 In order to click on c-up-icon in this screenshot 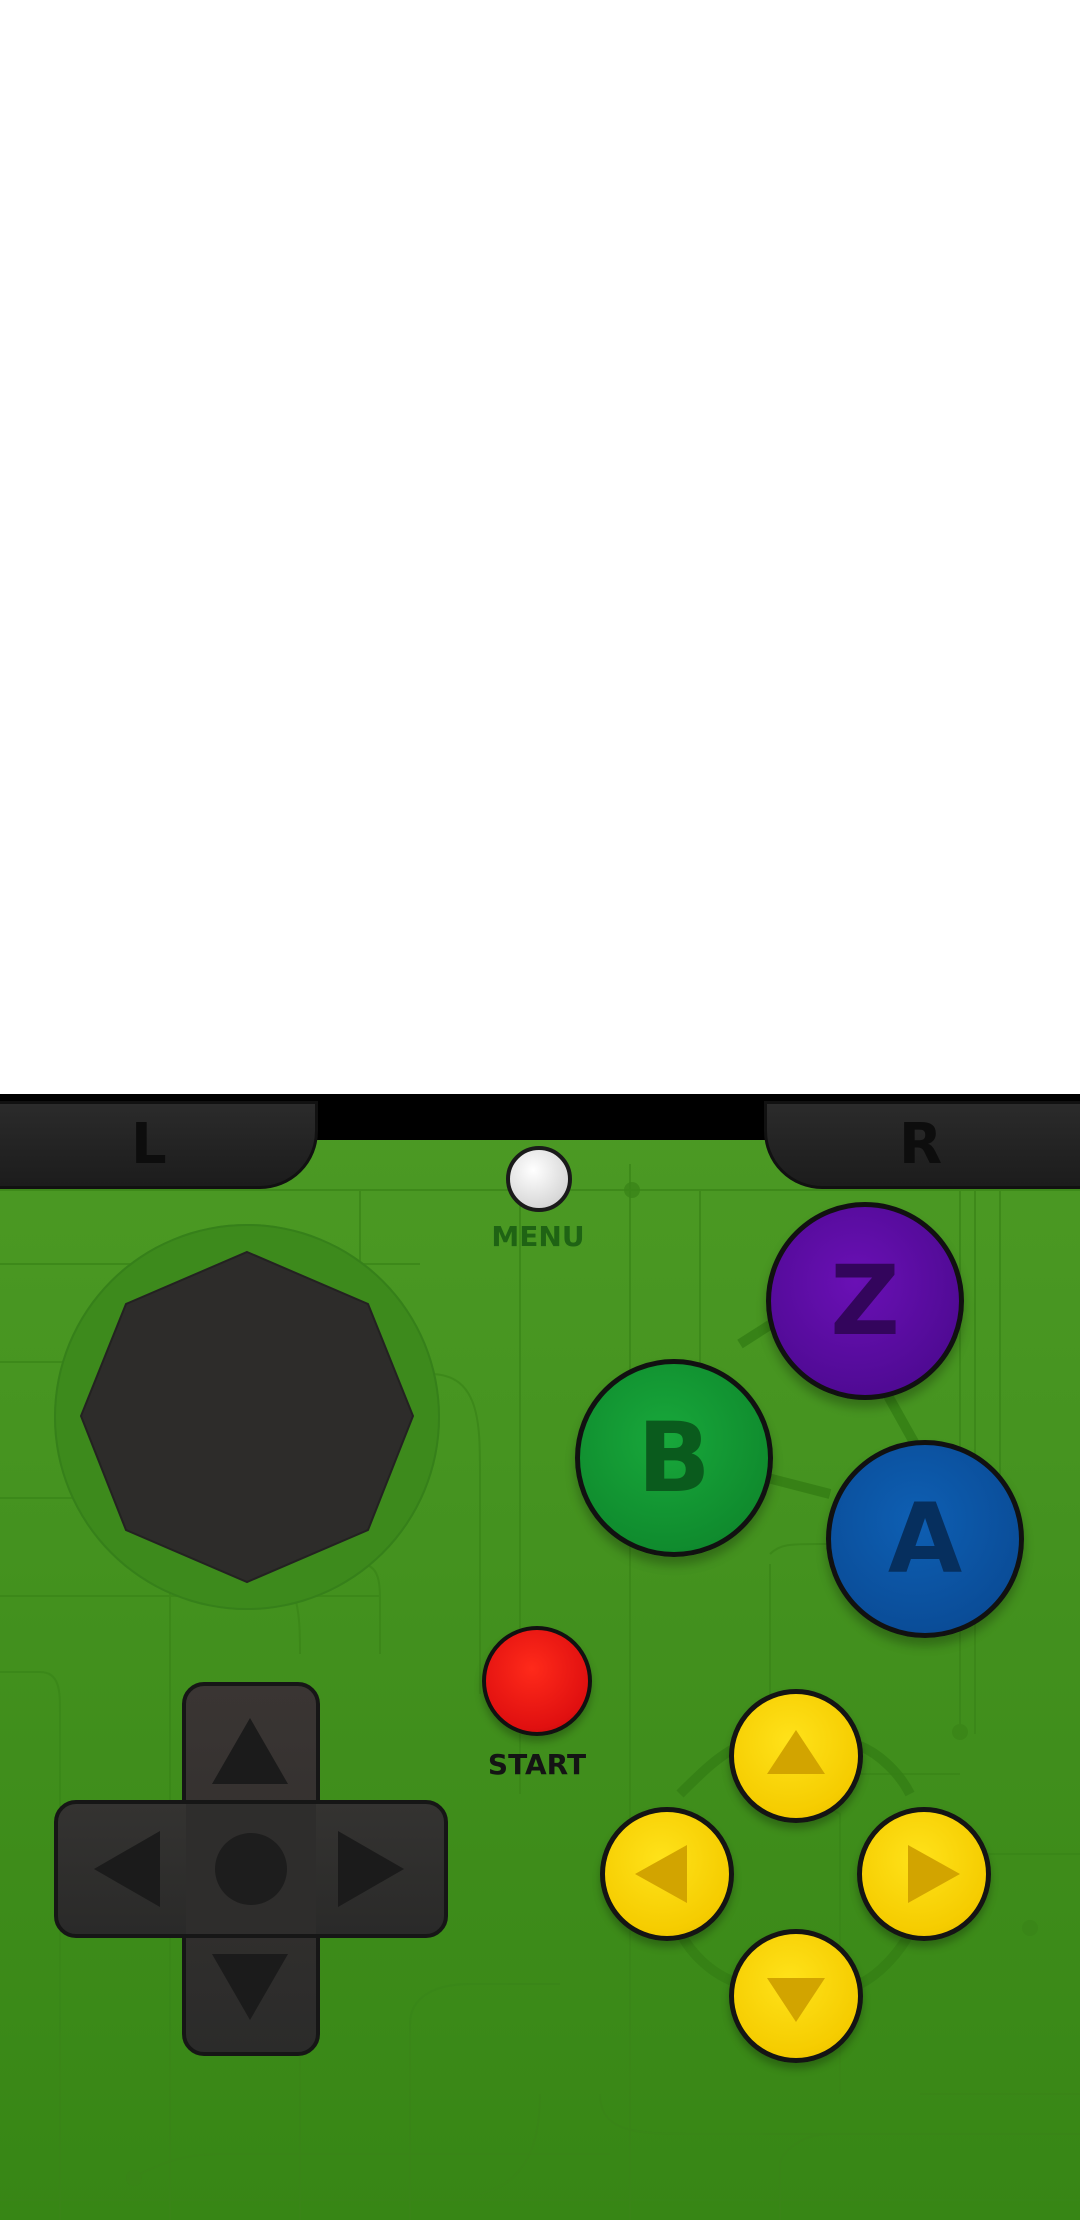, I will do `click(796, 1752)`.